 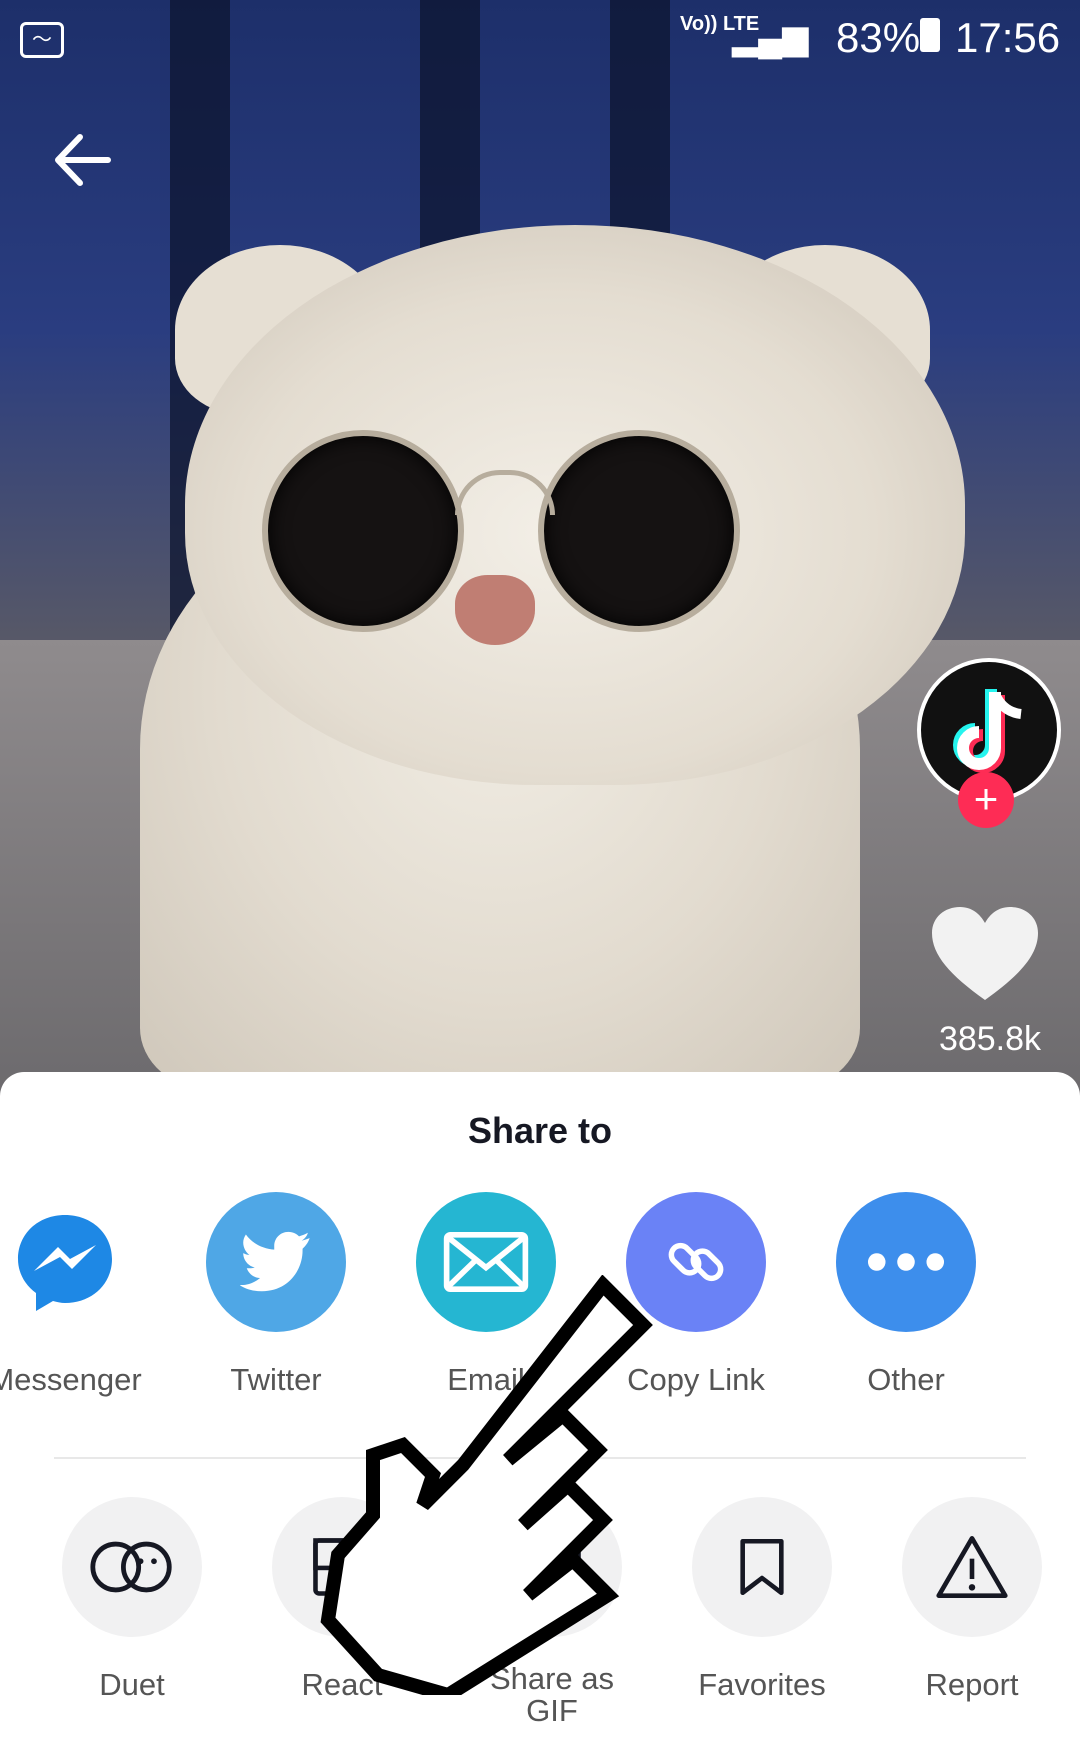 I want to click on sunglasses-left-lens, so click(x=363, y=531).